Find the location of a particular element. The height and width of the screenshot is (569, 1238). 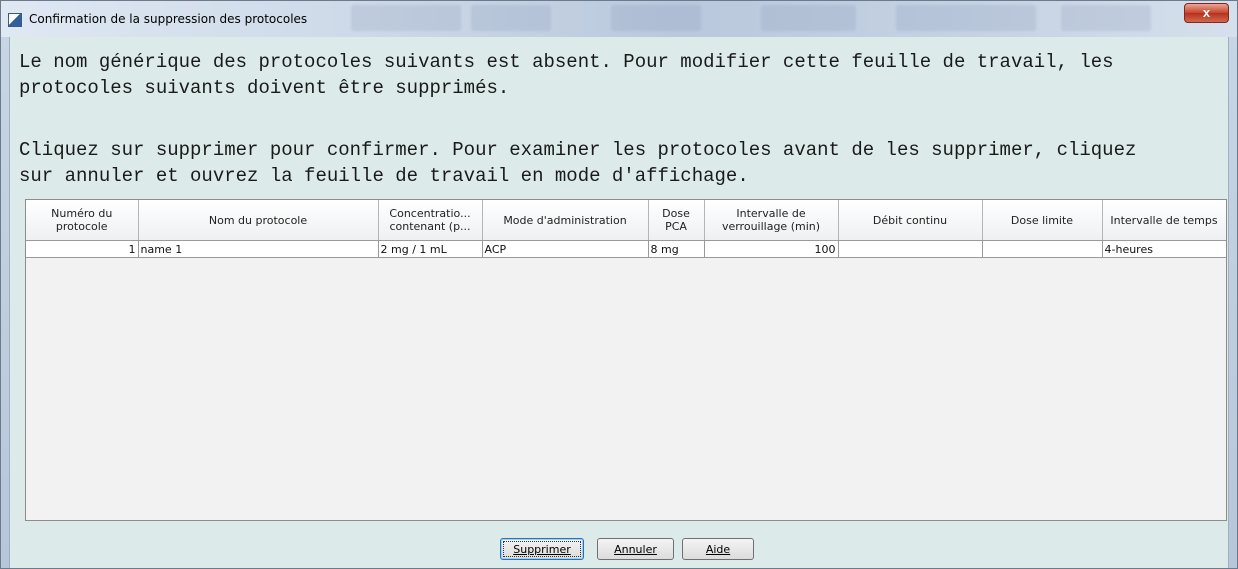

delete-button: Supprimer is located at coordinates (542, 549).